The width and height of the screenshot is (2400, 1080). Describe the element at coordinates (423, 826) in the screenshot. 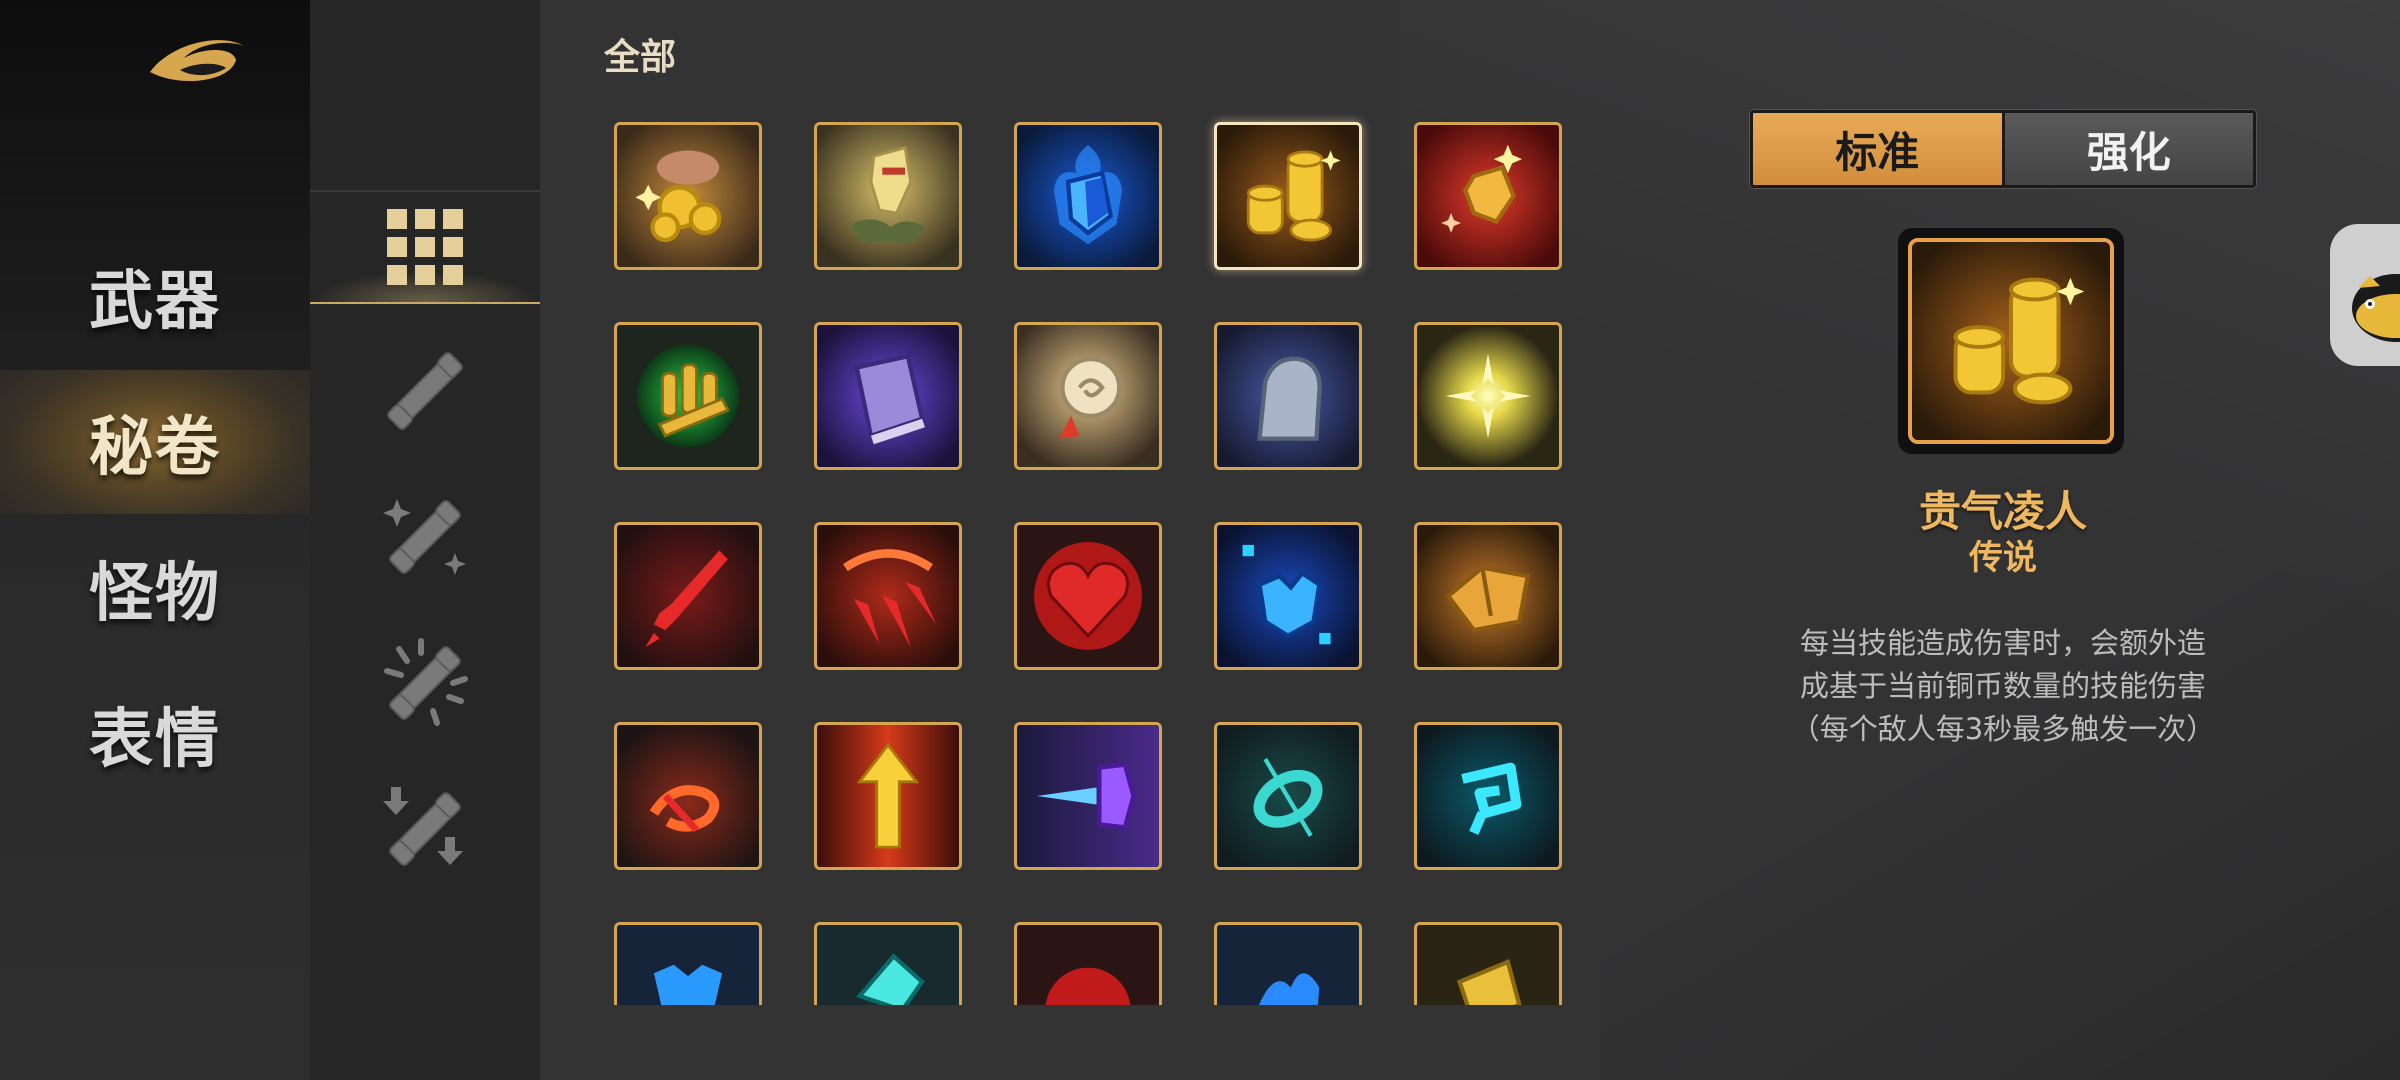

I see `weapon-arrows-icon` at that location.